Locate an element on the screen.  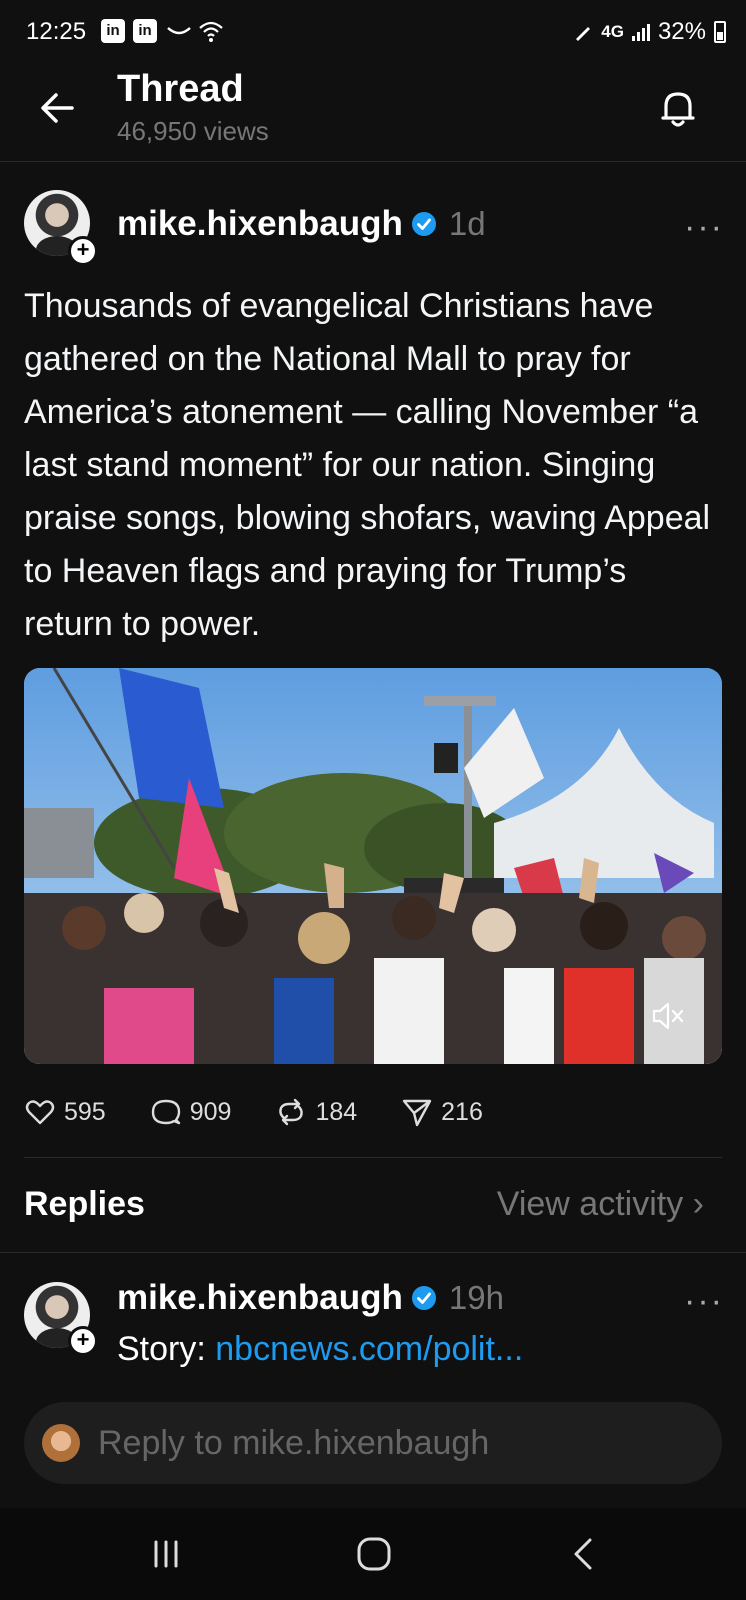
current-user-avatar is located at coordinates (61, 1443).